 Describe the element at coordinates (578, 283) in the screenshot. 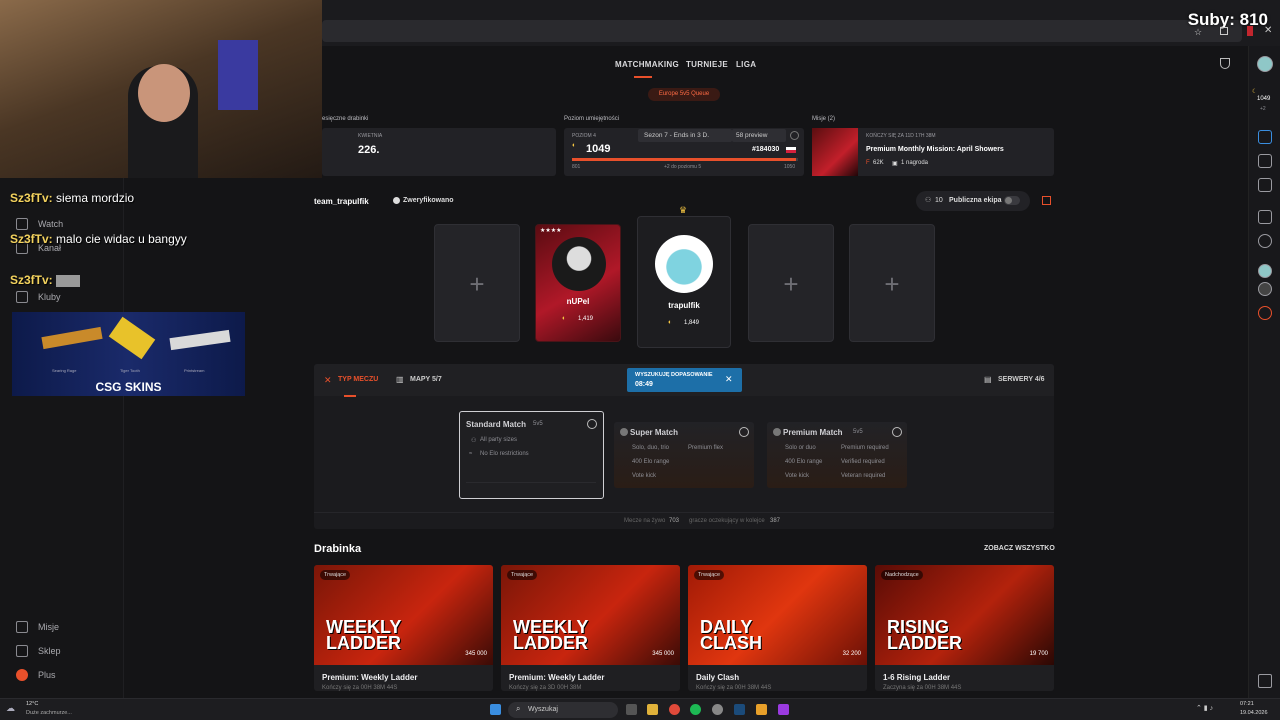

I see `party-slot-player: ★★★★ nUPel ◐ 1,419` at that location.